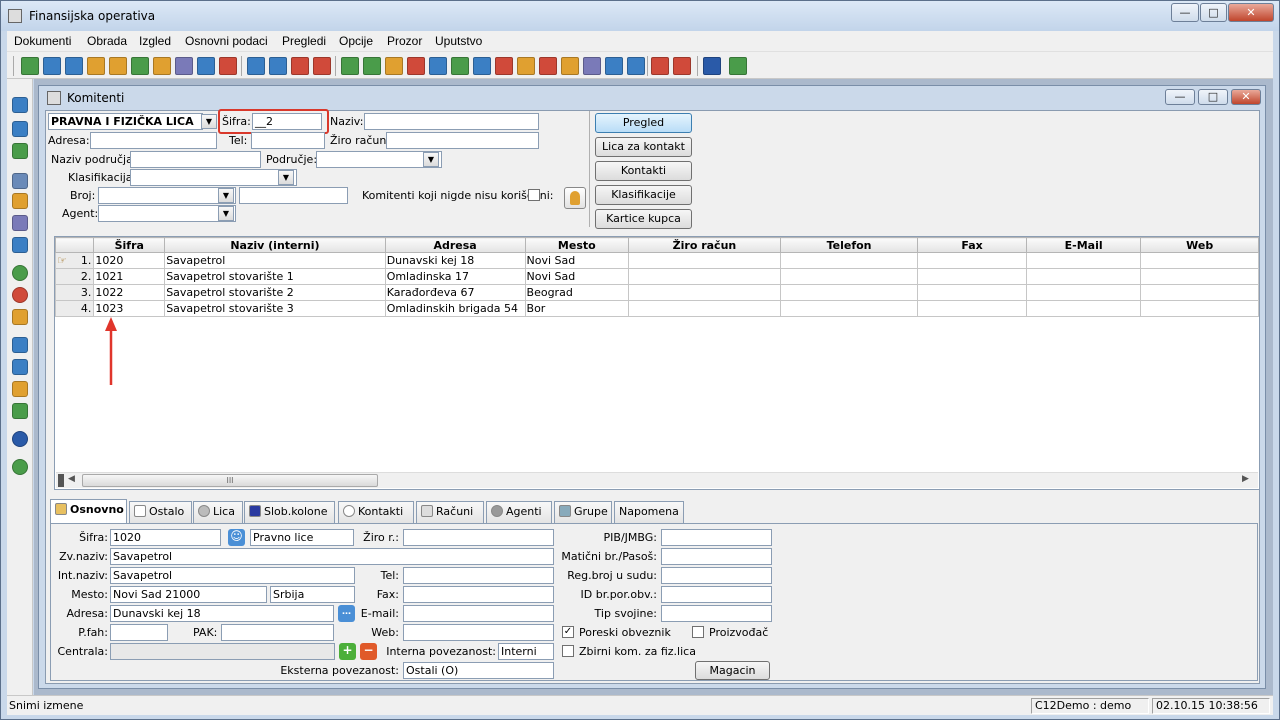  I want to click on menu-uputstvo: Uputstvo, so click(458, 41).